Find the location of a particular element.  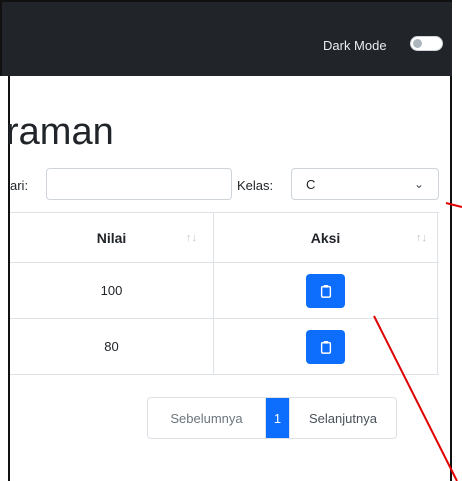

table-row: 80 is located at coordinates (224, 347).